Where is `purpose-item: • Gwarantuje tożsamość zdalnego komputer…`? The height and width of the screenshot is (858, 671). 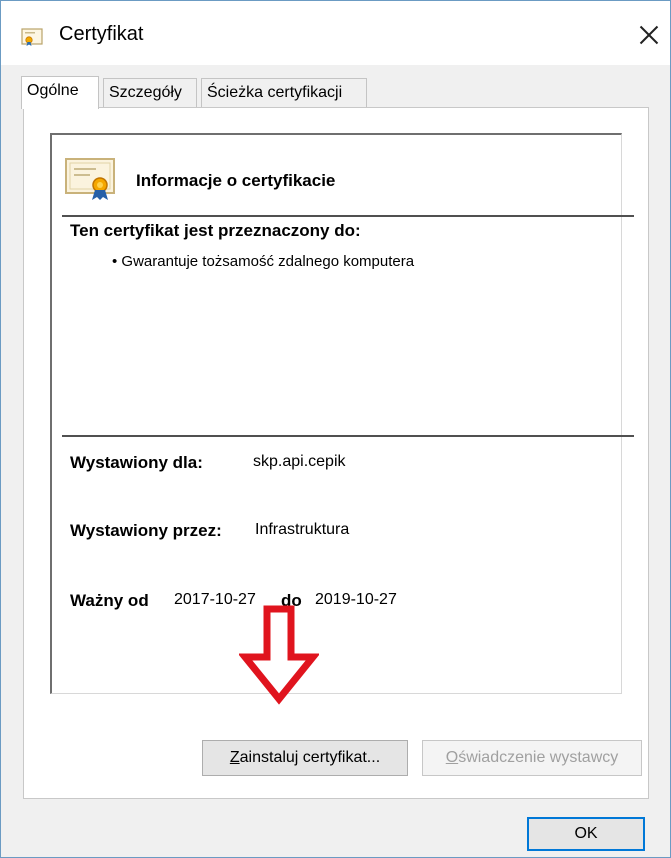 purpose-item: • Gwarantuje tożsamość zdalnego komputer… is located at coordinates (263, 261).